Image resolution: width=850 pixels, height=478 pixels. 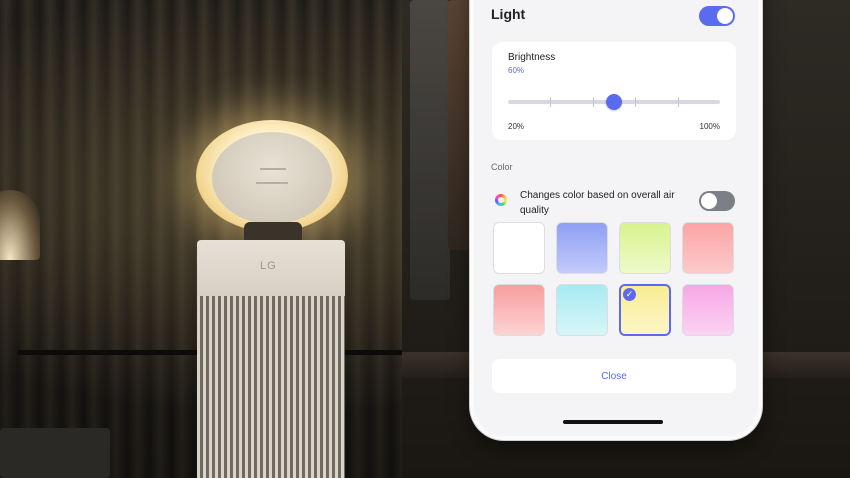 I want to click on check-icon: ✓, so click(x=629, y=294).